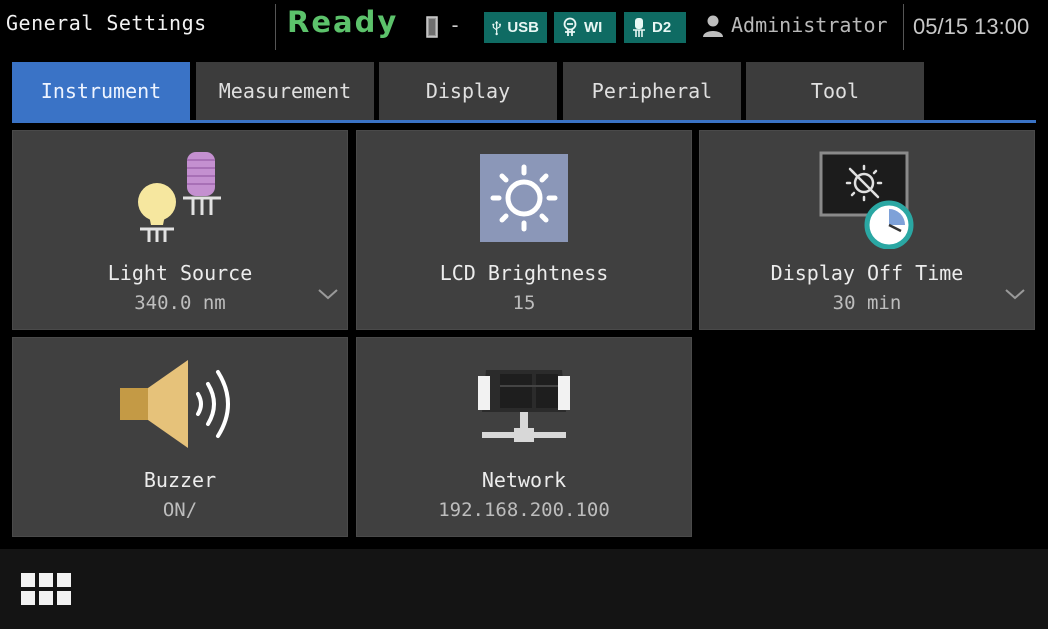 The width and height of the screenshot is (1048, 629). I want to click on lcd-brightness-tile: LCD Brightness 15, so click(524, 230).